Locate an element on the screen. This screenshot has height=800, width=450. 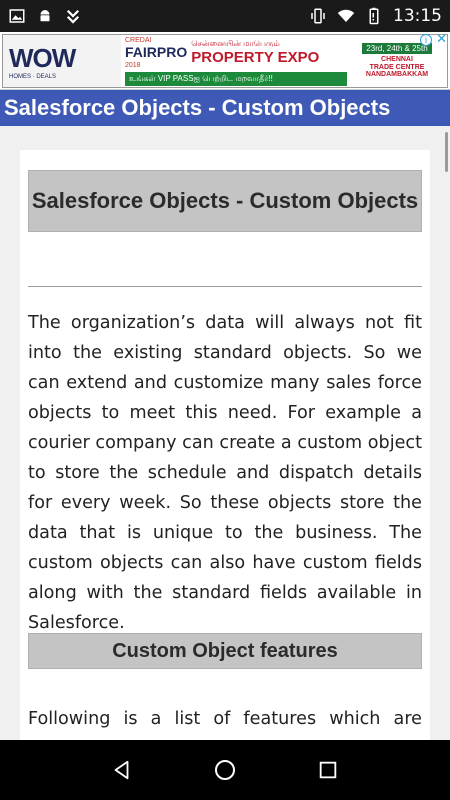
nav-bar is located at coordinates (225, 770).